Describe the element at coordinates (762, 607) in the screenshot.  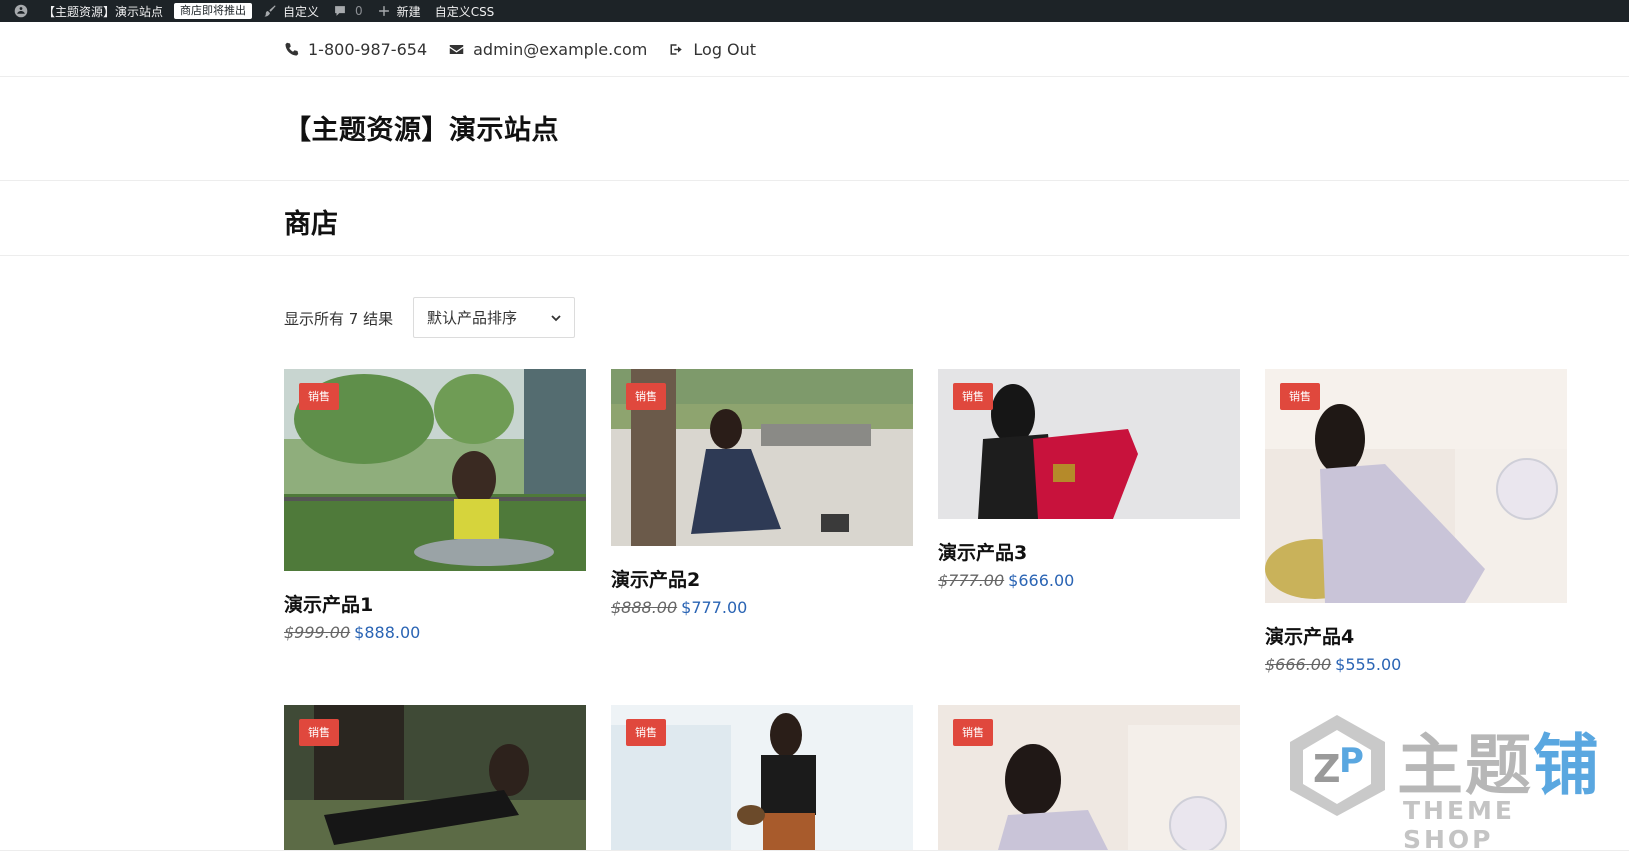
I see `product-price: $888.00 $777.00` at that location.